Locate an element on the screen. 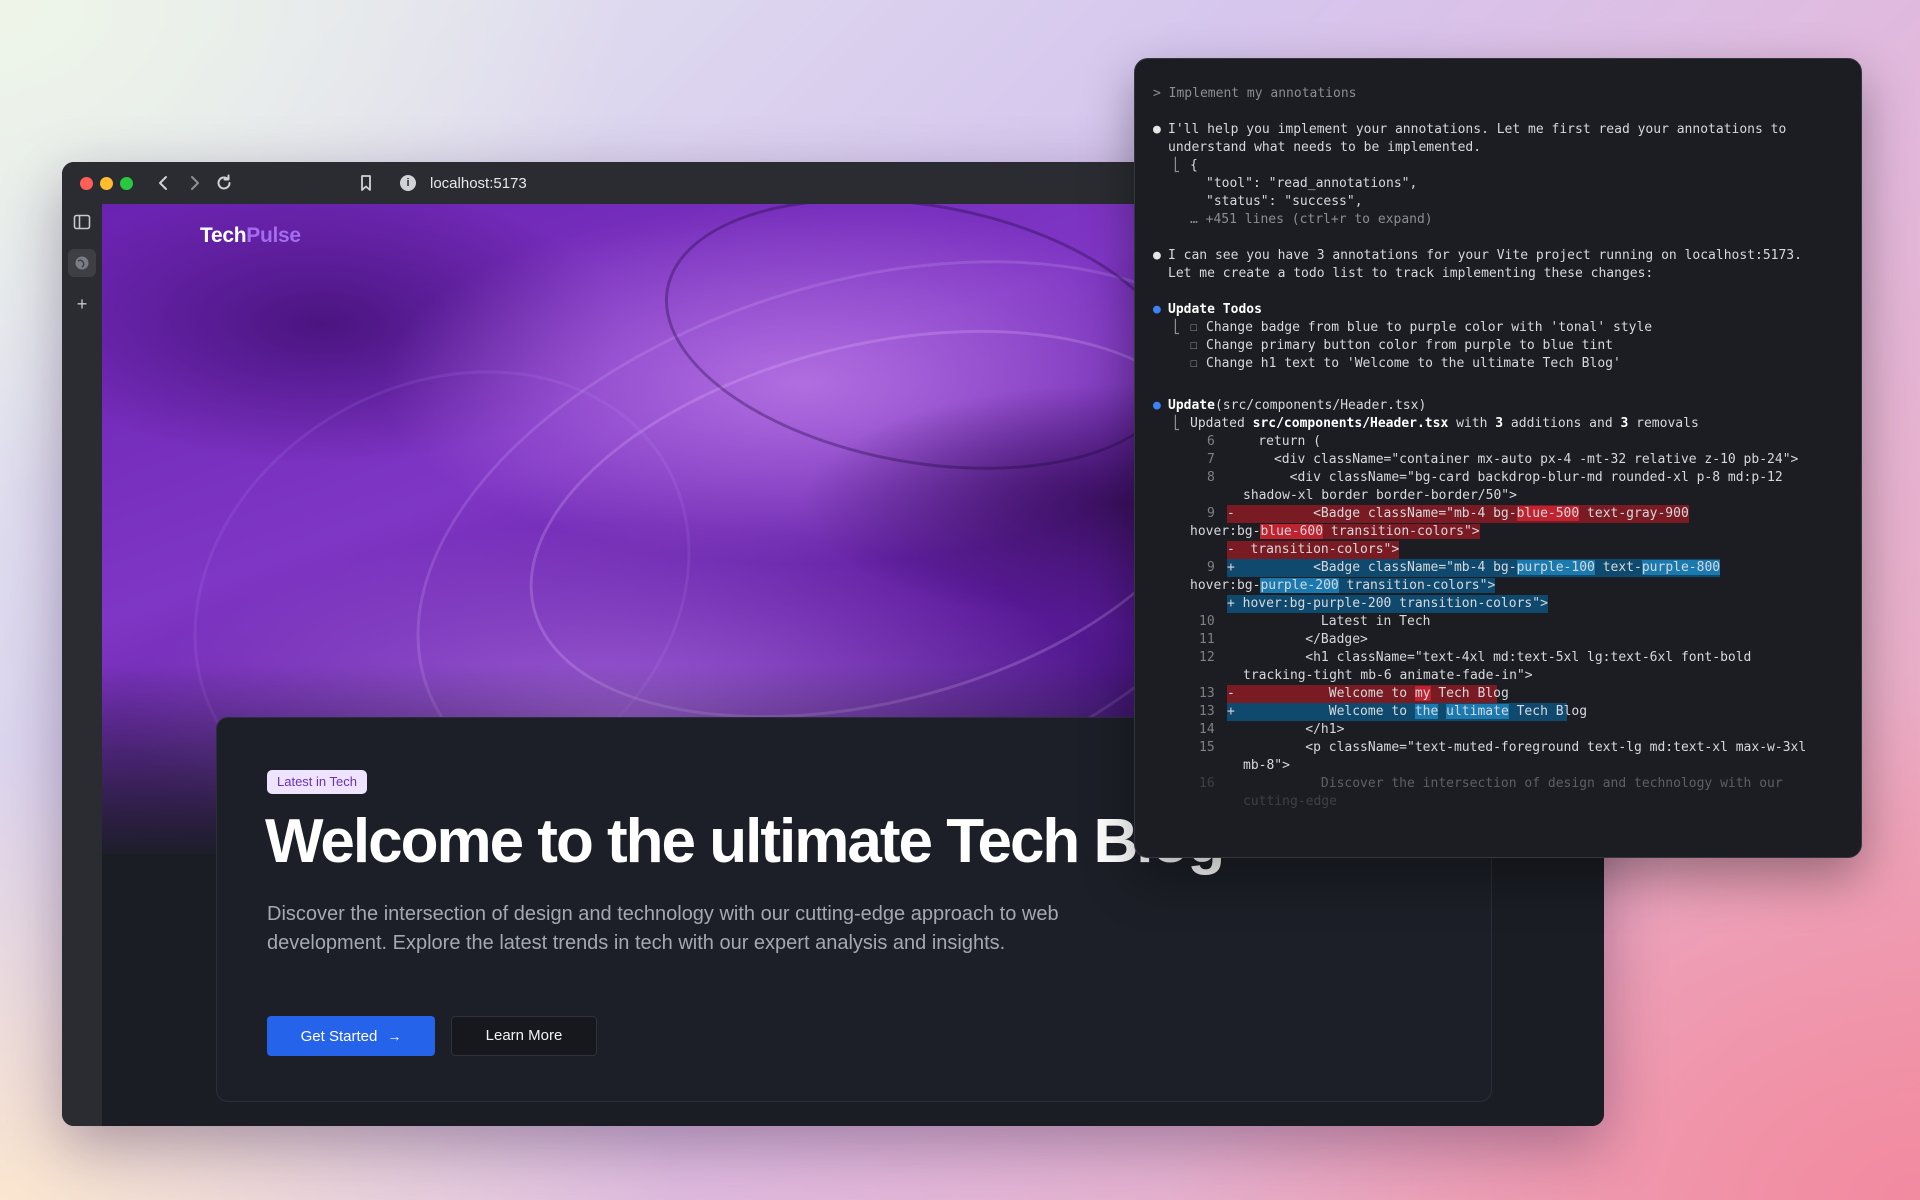 The image size is (1920, 1200). get-started-button: Get Started → is located at coordinates (351, 1036).